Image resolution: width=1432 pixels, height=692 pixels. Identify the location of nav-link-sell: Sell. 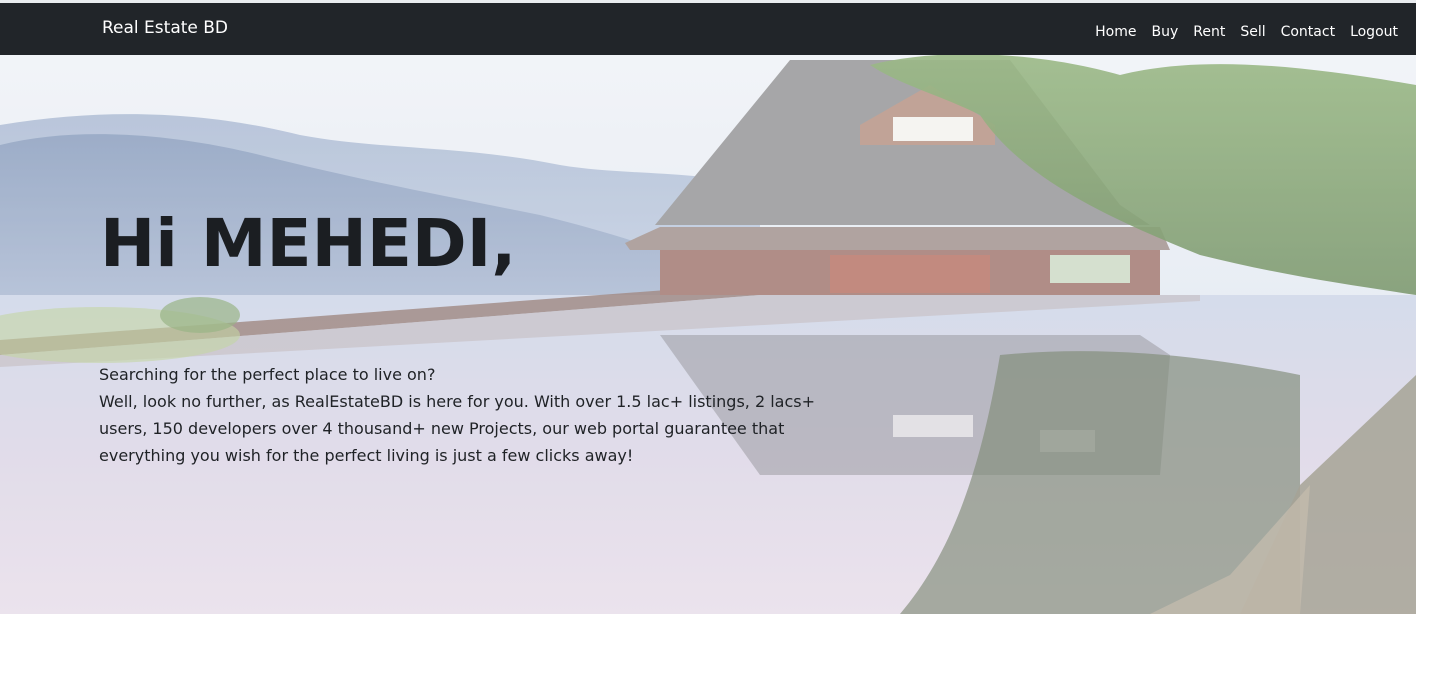
(1252, 32).